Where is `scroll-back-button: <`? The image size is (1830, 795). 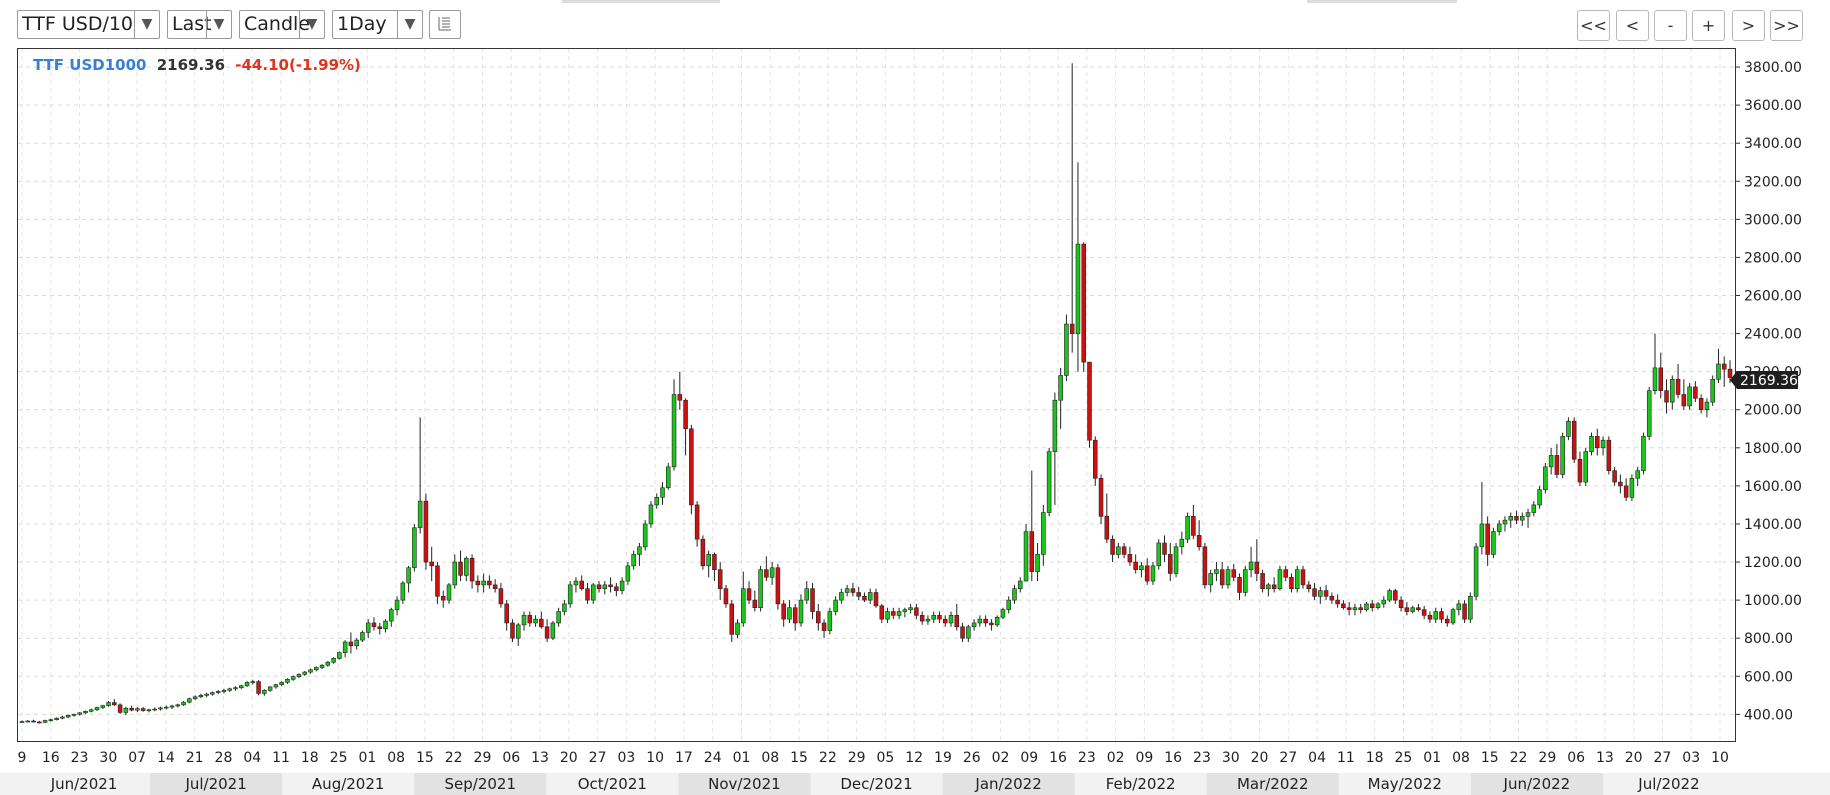 scroll-back-button: < is located at coordinates (1632, 25).